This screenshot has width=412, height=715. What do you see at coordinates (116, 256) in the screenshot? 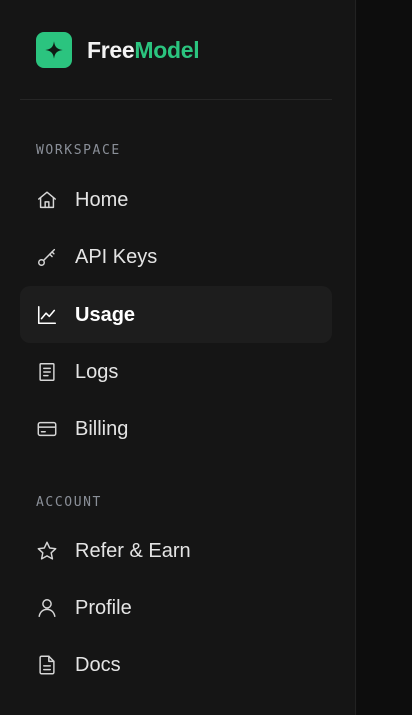
I see `sidebar-item-label: API Keys` at bounding box center [116, 256].